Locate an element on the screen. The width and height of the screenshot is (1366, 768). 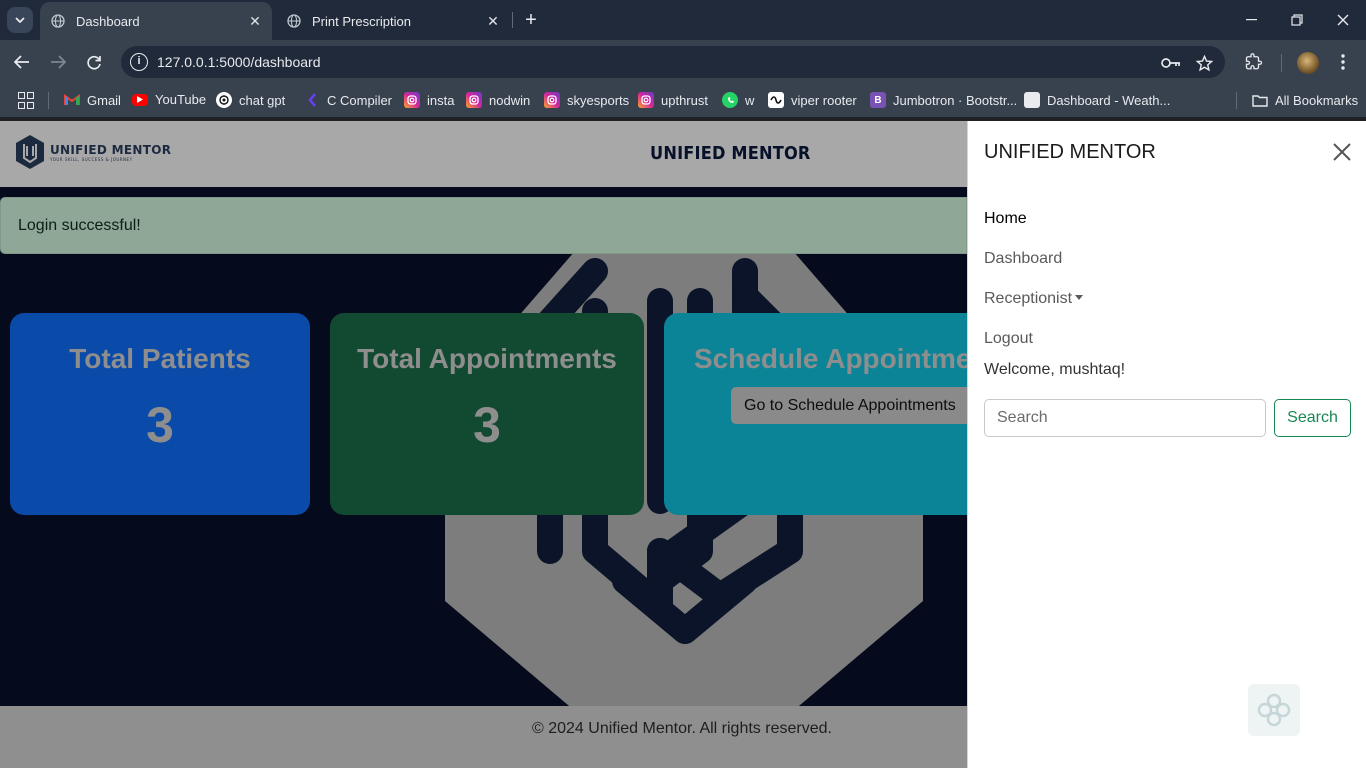
url-text: 127.0.0.1:5000/dashboard is located at coordinates (238, 62).